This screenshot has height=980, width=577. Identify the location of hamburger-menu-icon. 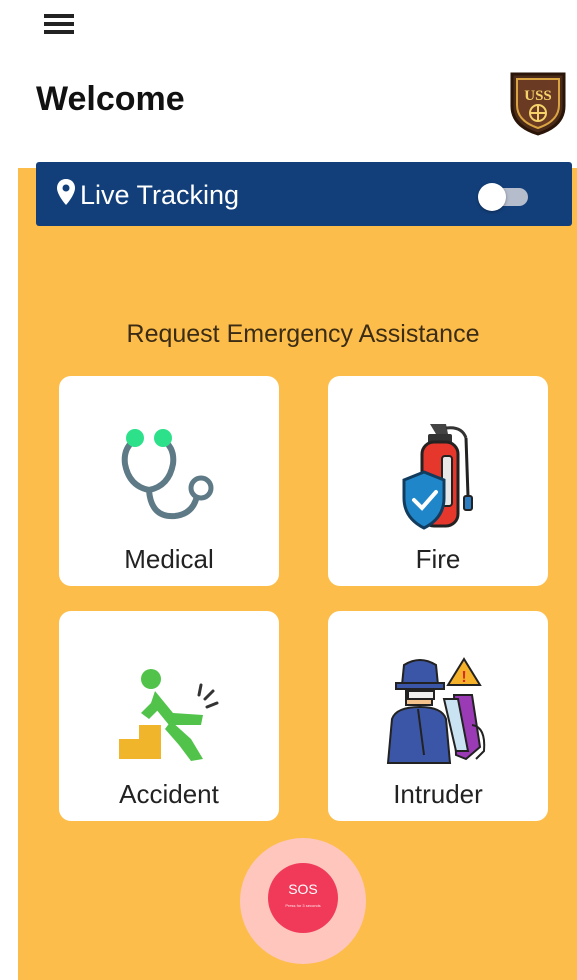
(60, 25).